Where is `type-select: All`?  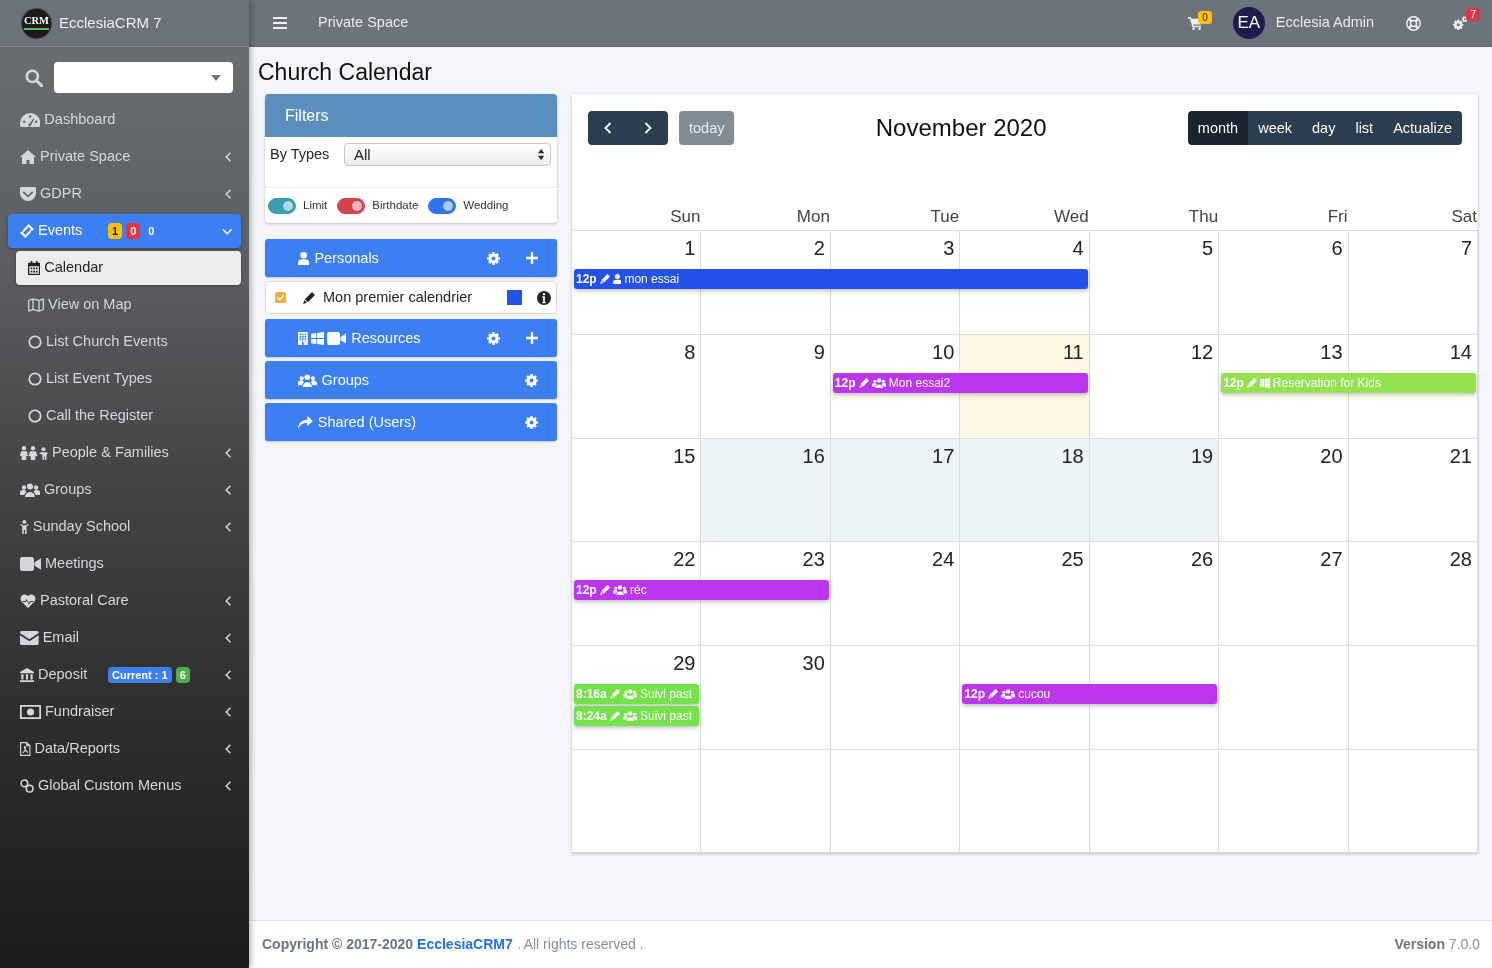
type-select: All is located at coordinates (447, 155).